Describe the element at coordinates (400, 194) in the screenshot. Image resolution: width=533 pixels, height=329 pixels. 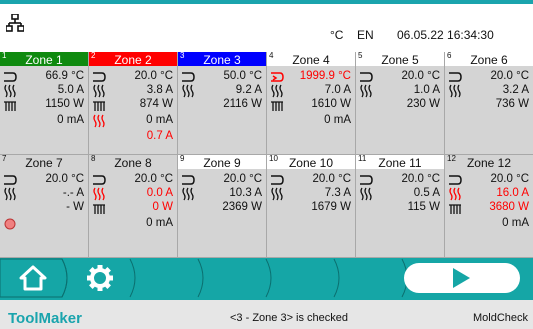
I see `zone-row: 0.5 A` at that location.